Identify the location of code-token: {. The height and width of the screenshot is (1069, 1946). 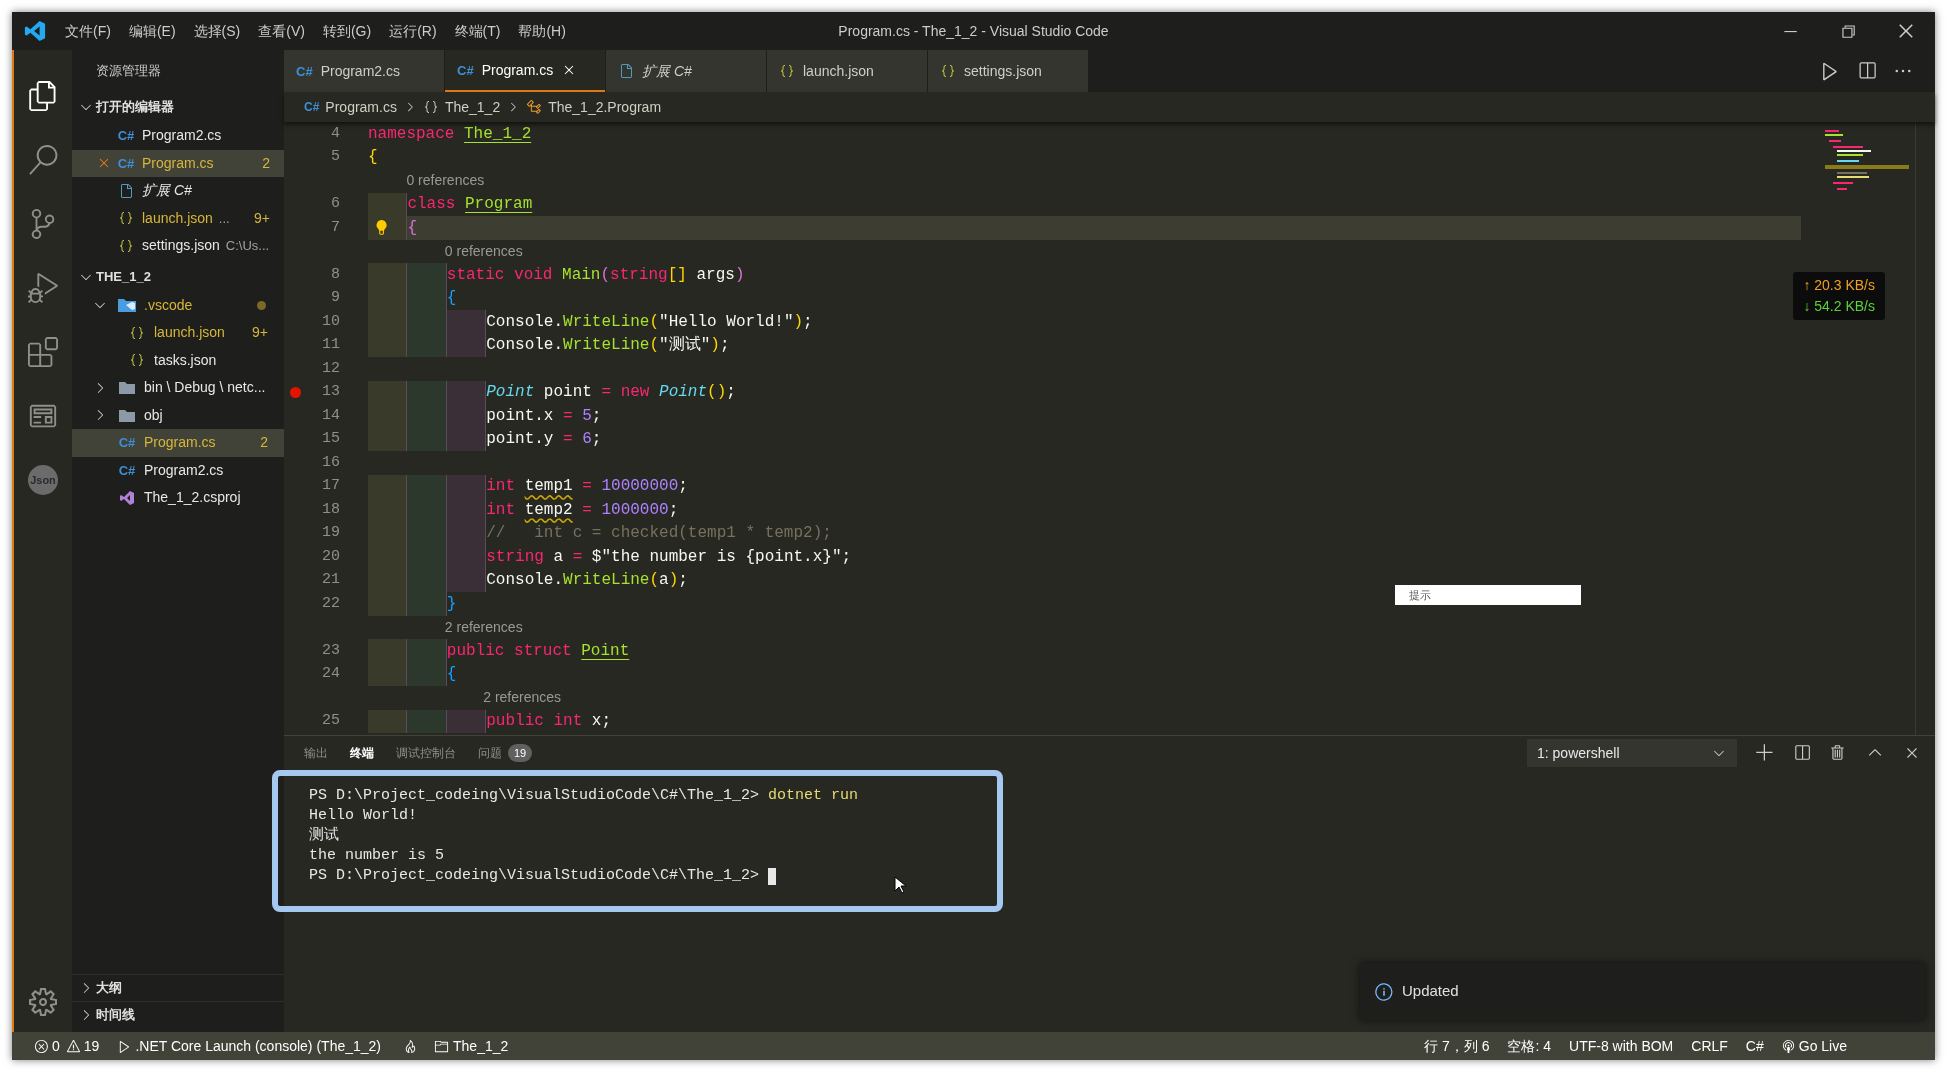
(373, 158).